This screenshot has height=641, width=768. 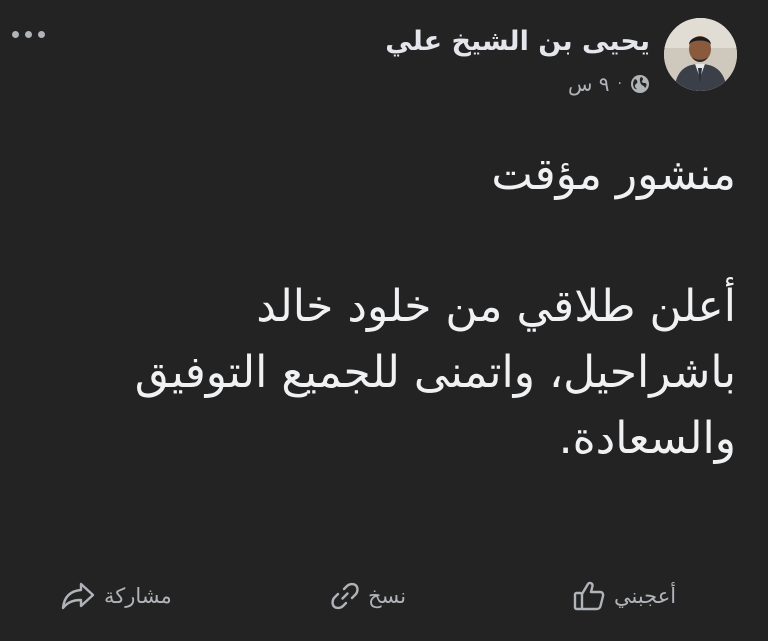 I want to click on copy-button: نسخ, so click(x=368, y=596).